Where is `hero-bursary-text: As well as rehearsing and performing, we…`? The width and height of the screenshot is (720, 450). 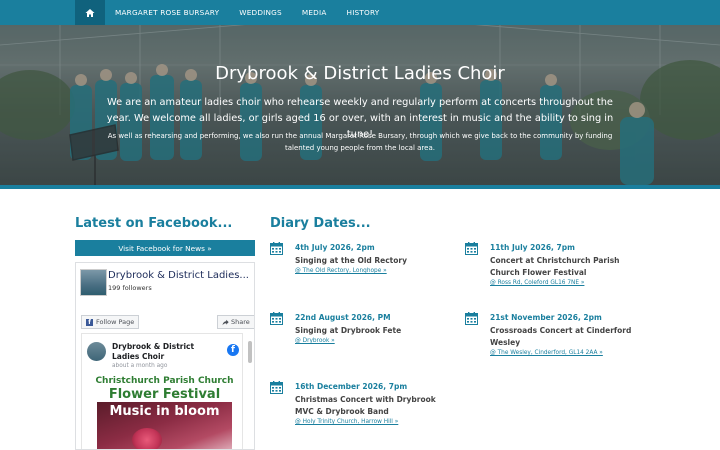 hero-bursary-text: As well as rehearsing and performing, we… is located at coordinates (360, 142).